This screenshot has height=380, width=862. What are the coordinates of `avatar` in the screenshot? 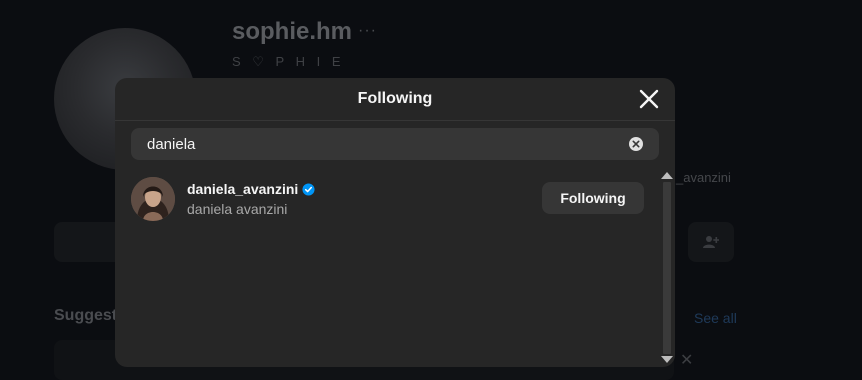 It's located at (153, 199).